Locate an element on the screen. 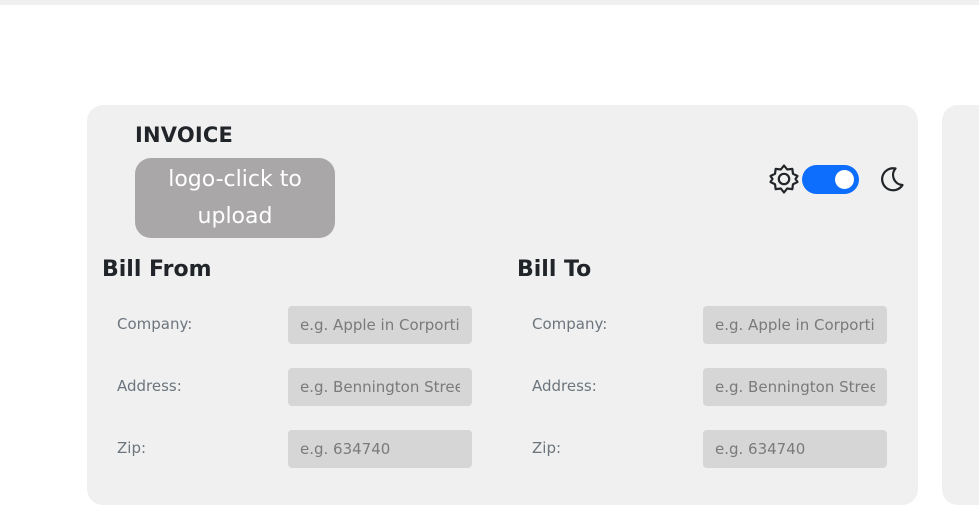 The width and height of the screenshot is (979, 505). bill-from-address-input is located at coordinates (380, 387).